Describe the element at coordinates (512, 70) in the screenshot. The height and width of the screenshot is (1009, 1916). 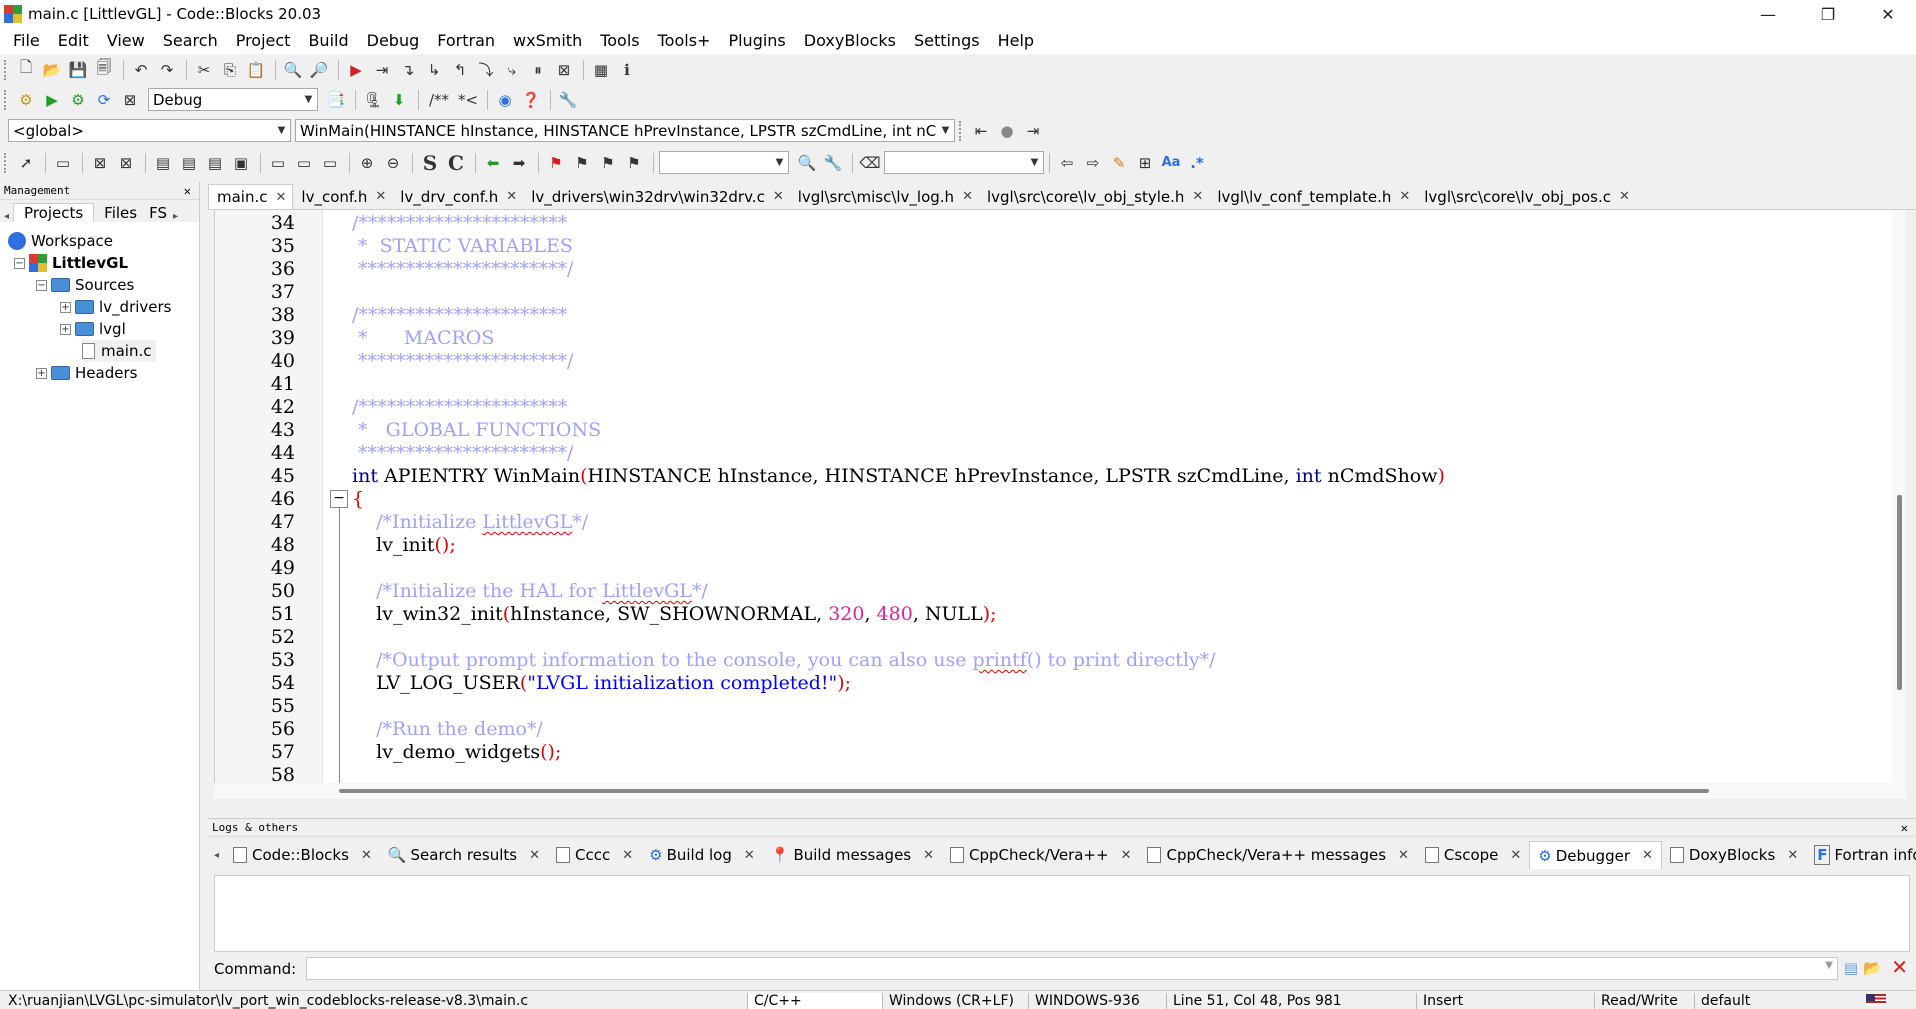
I see `step-instruction-icon: ⤷` at that location.